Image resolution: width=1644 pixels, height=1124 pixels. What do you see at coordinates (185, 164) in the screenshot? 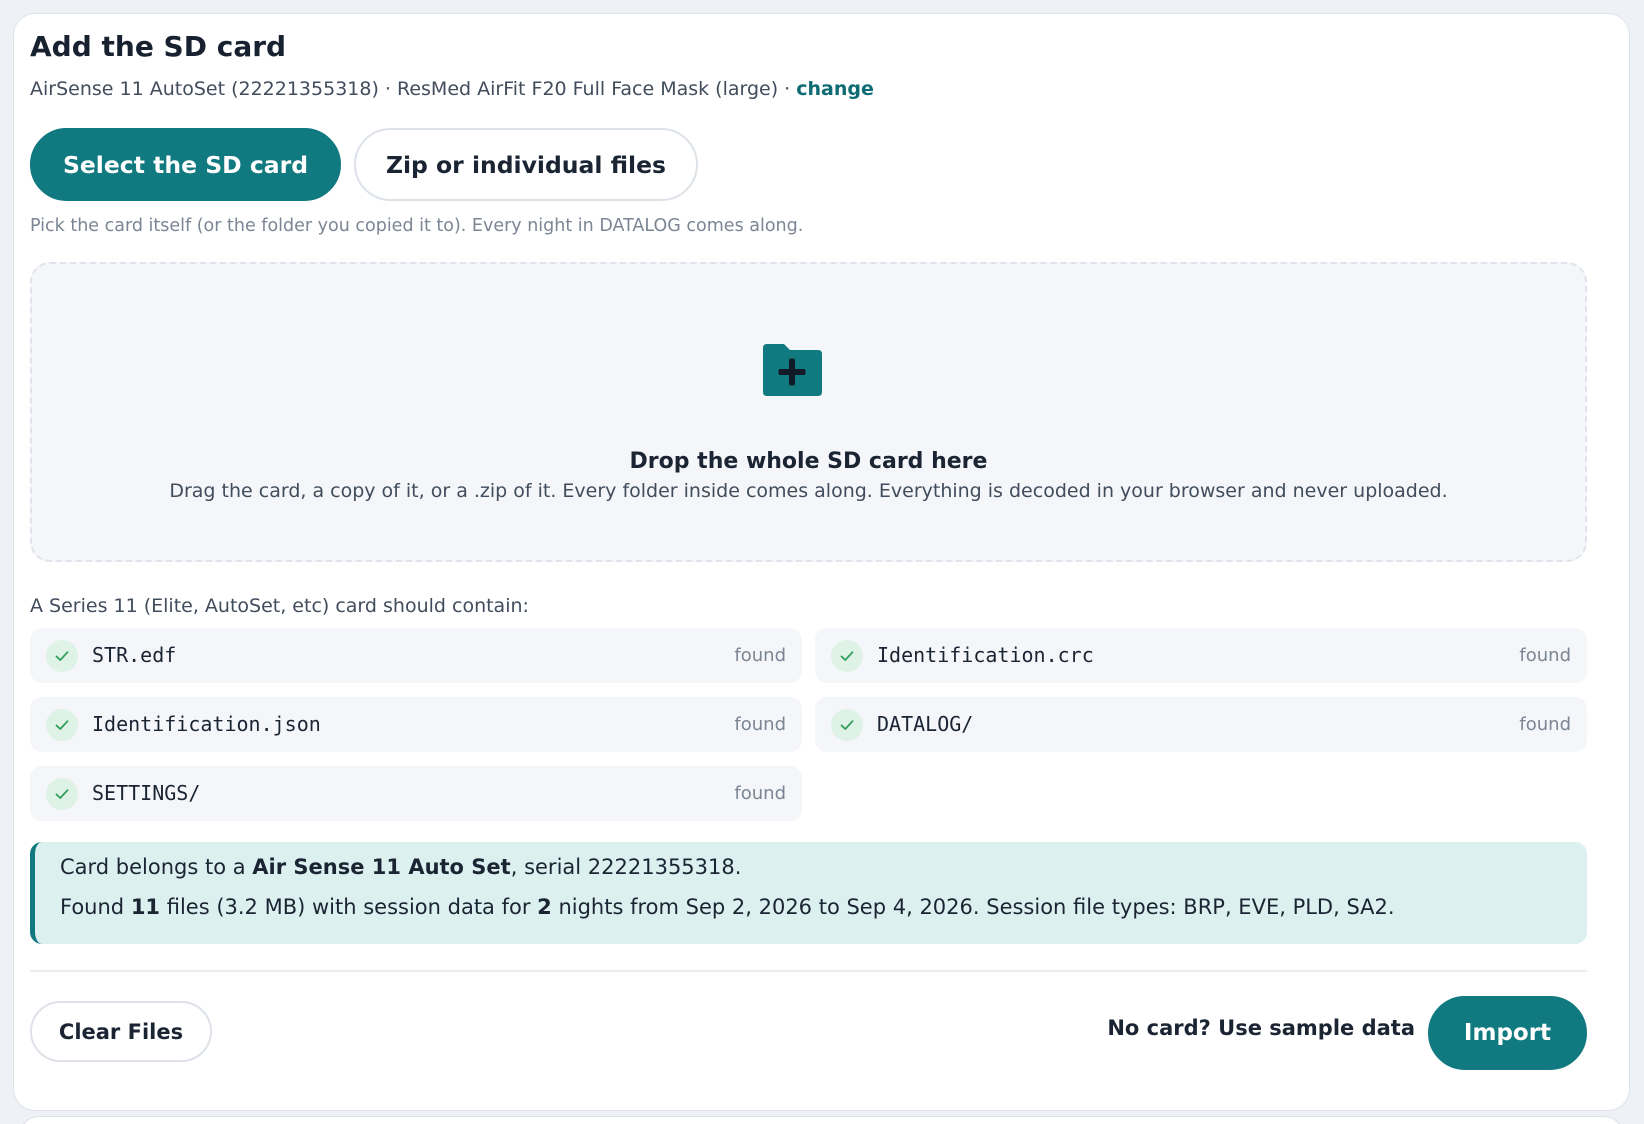
I see `select-sd-card-button: Select the SD card` at bounding box center [185, 164].